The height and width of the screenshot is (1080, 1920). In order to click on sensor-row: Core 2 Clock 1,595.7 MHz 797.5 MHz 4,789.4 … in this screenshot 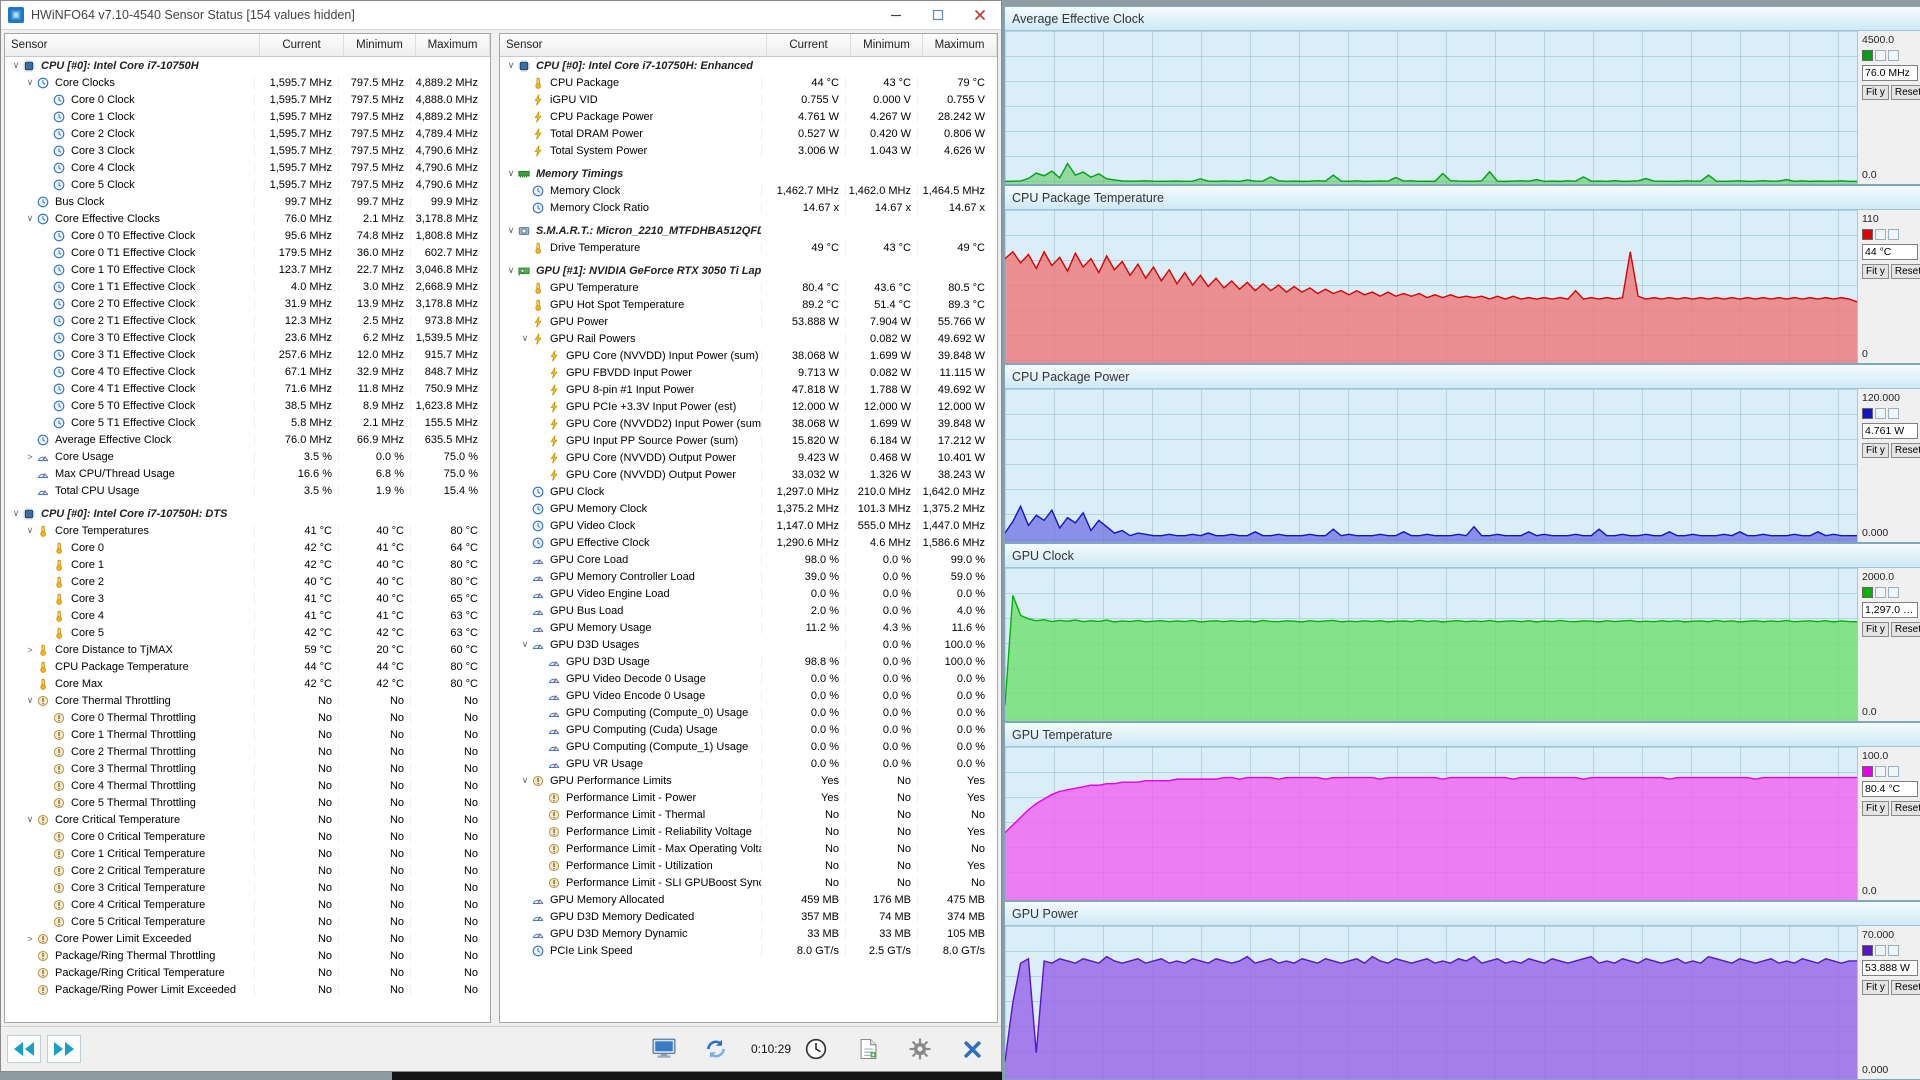, I will do `click(244, 133)`.